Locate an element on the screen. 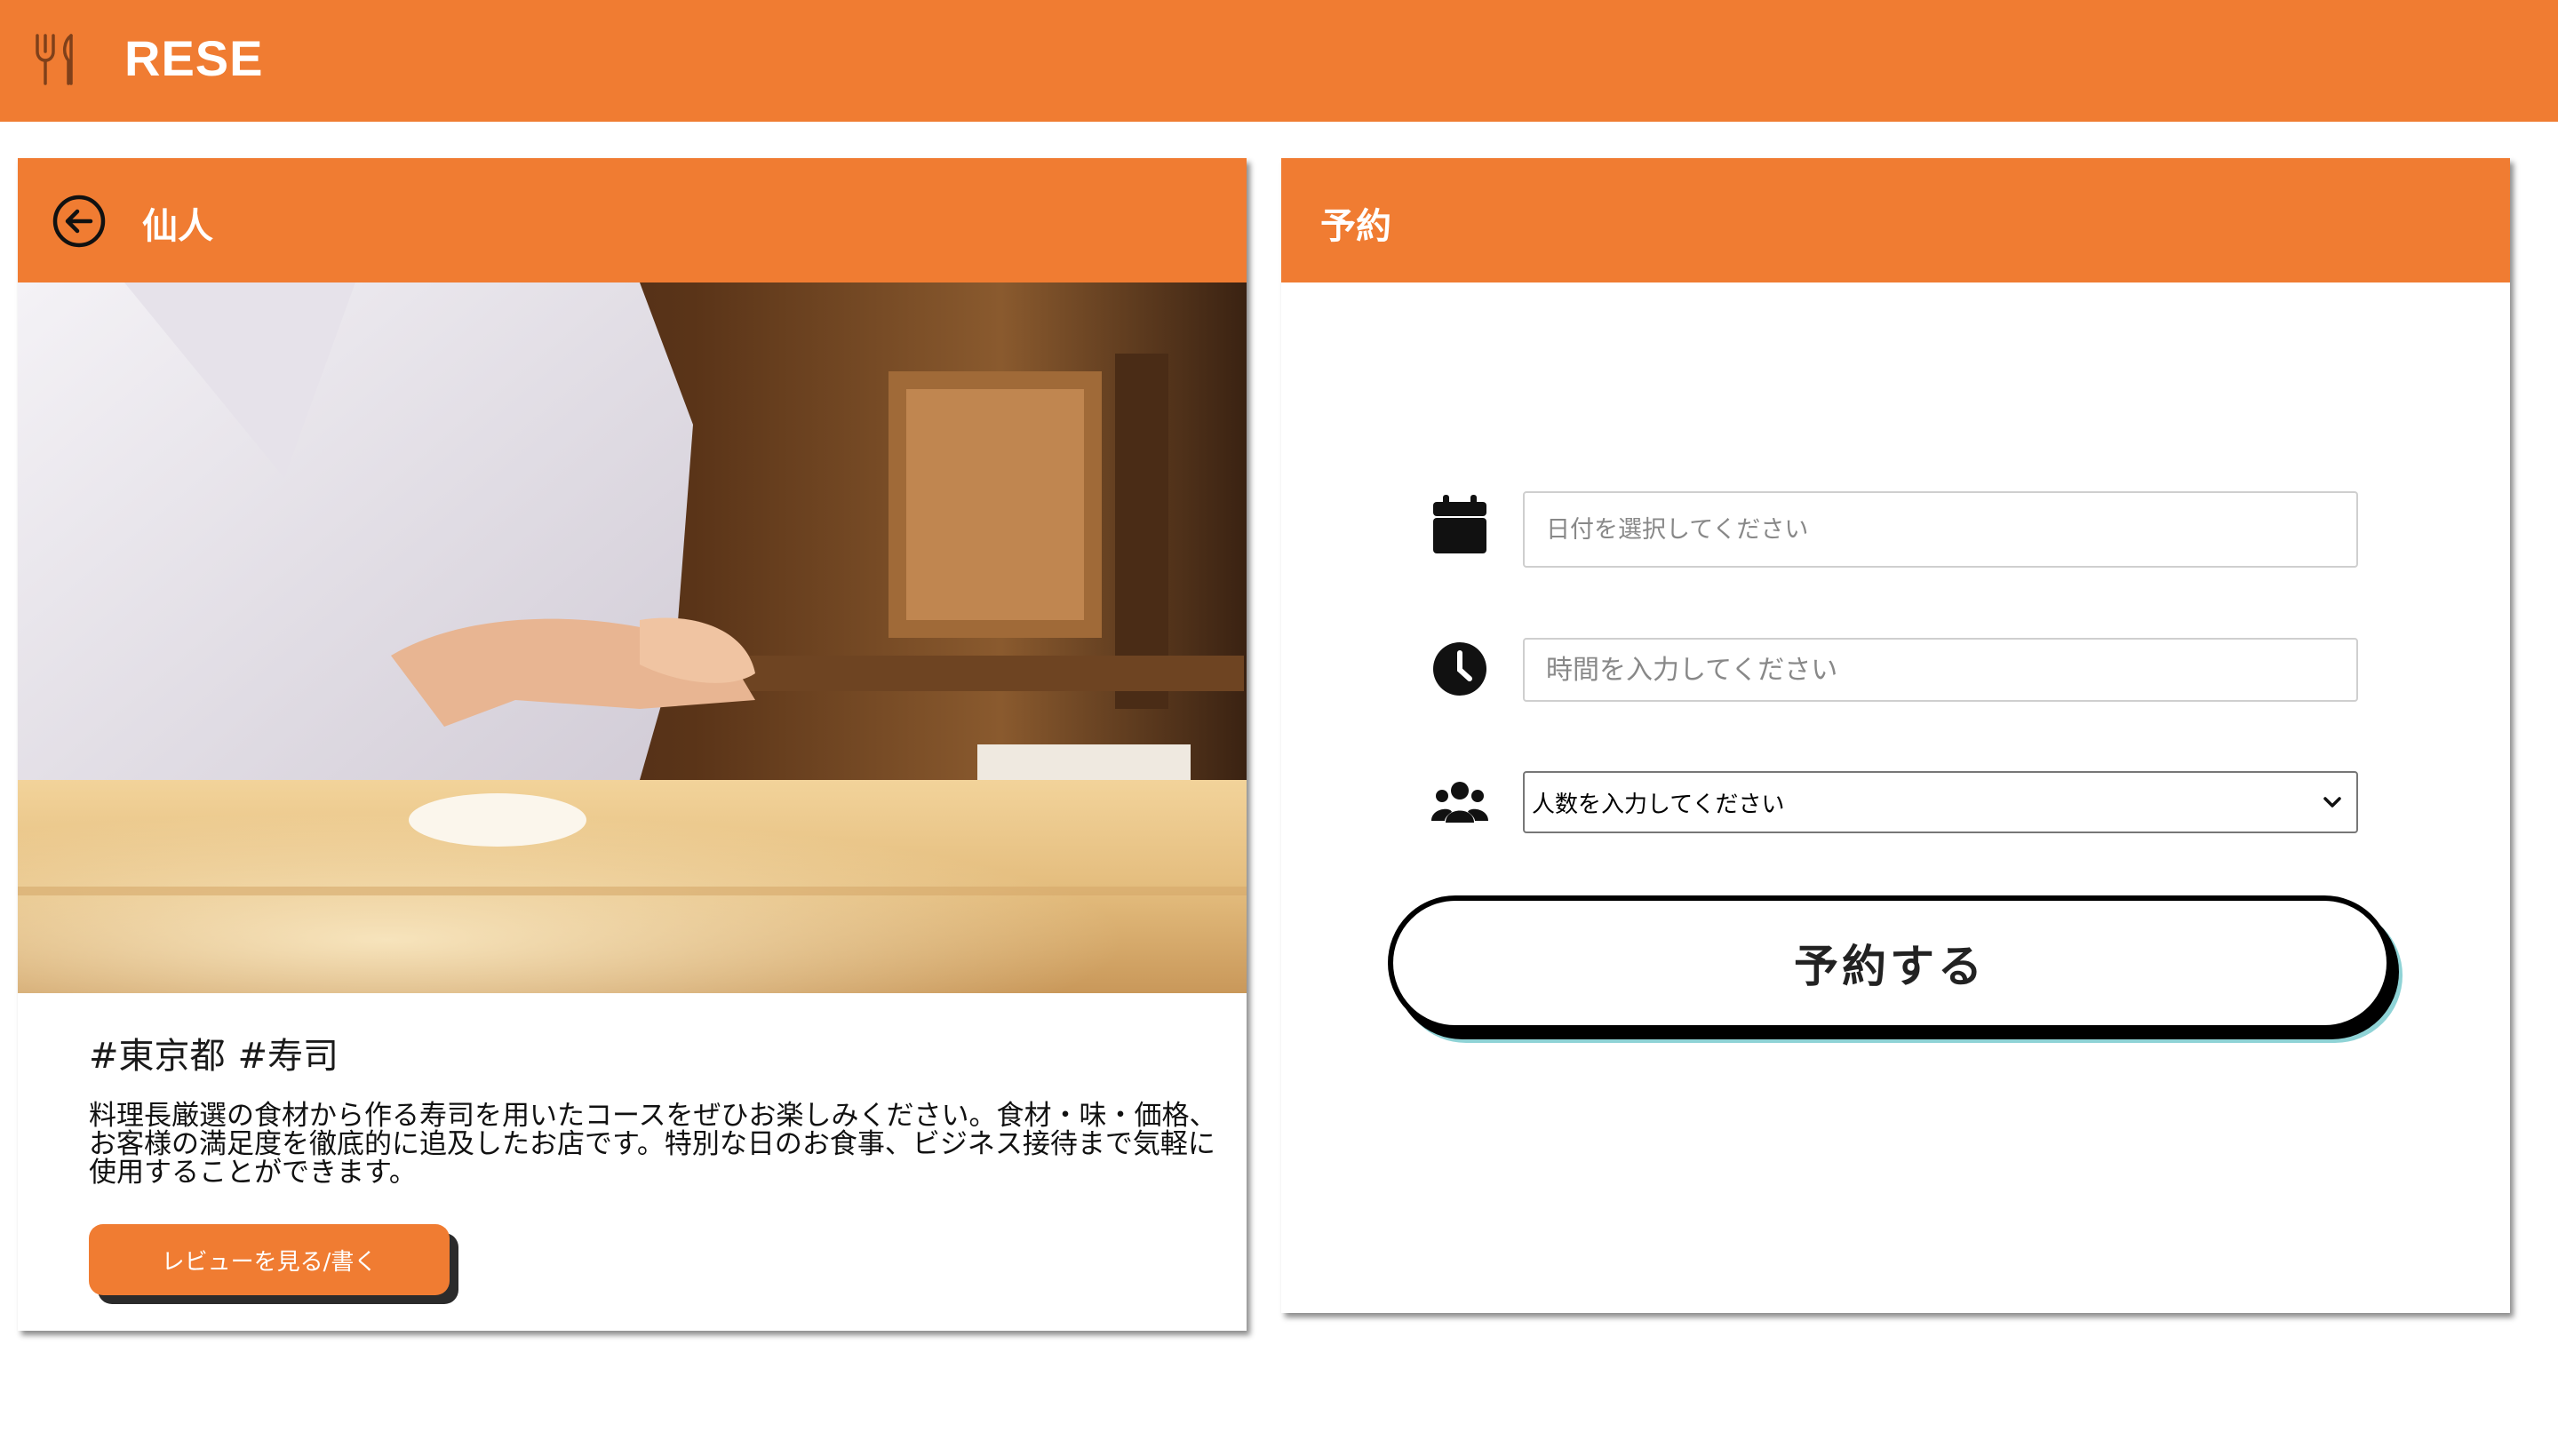 Image resolution: width=2558 pixels, height=1456 pixels. chevron-down-icon is located at coordinates (2332, 802).